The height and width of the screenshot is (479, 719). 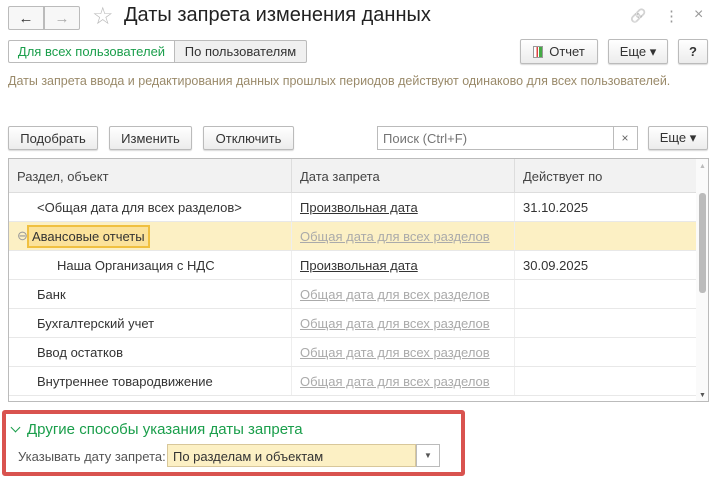 I want to click on tab-all-users: Для всех пользователей, so click(x=91, y=51).